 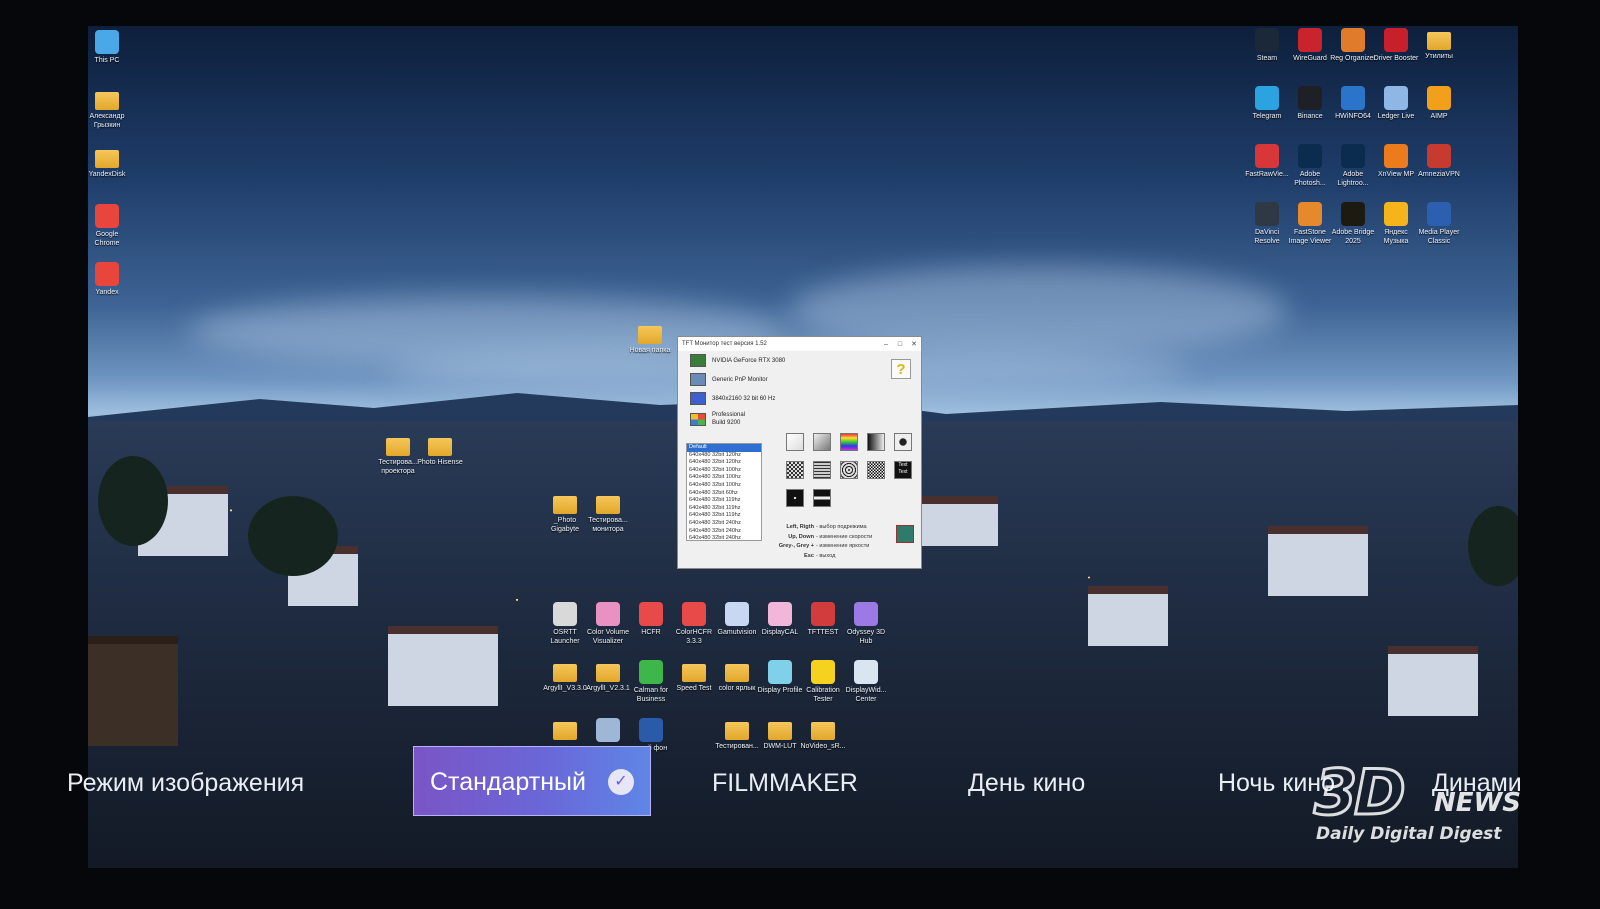 I want to click on desktop-shortcut: Binance, so click(x=1310, y=103).